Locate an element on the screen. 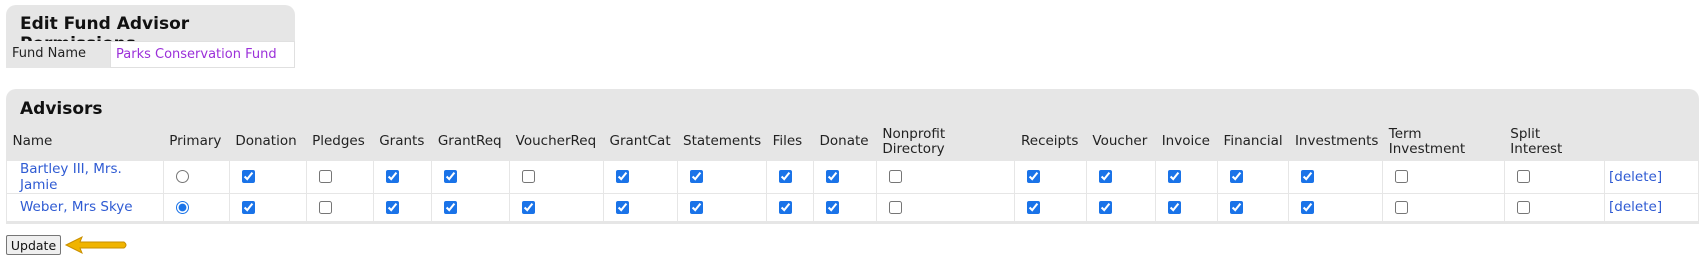 The width and height of the screenshot is (1704, 260). advisor-name-cell: Weber, Mrs Skye is located at coordinates (85, 207).